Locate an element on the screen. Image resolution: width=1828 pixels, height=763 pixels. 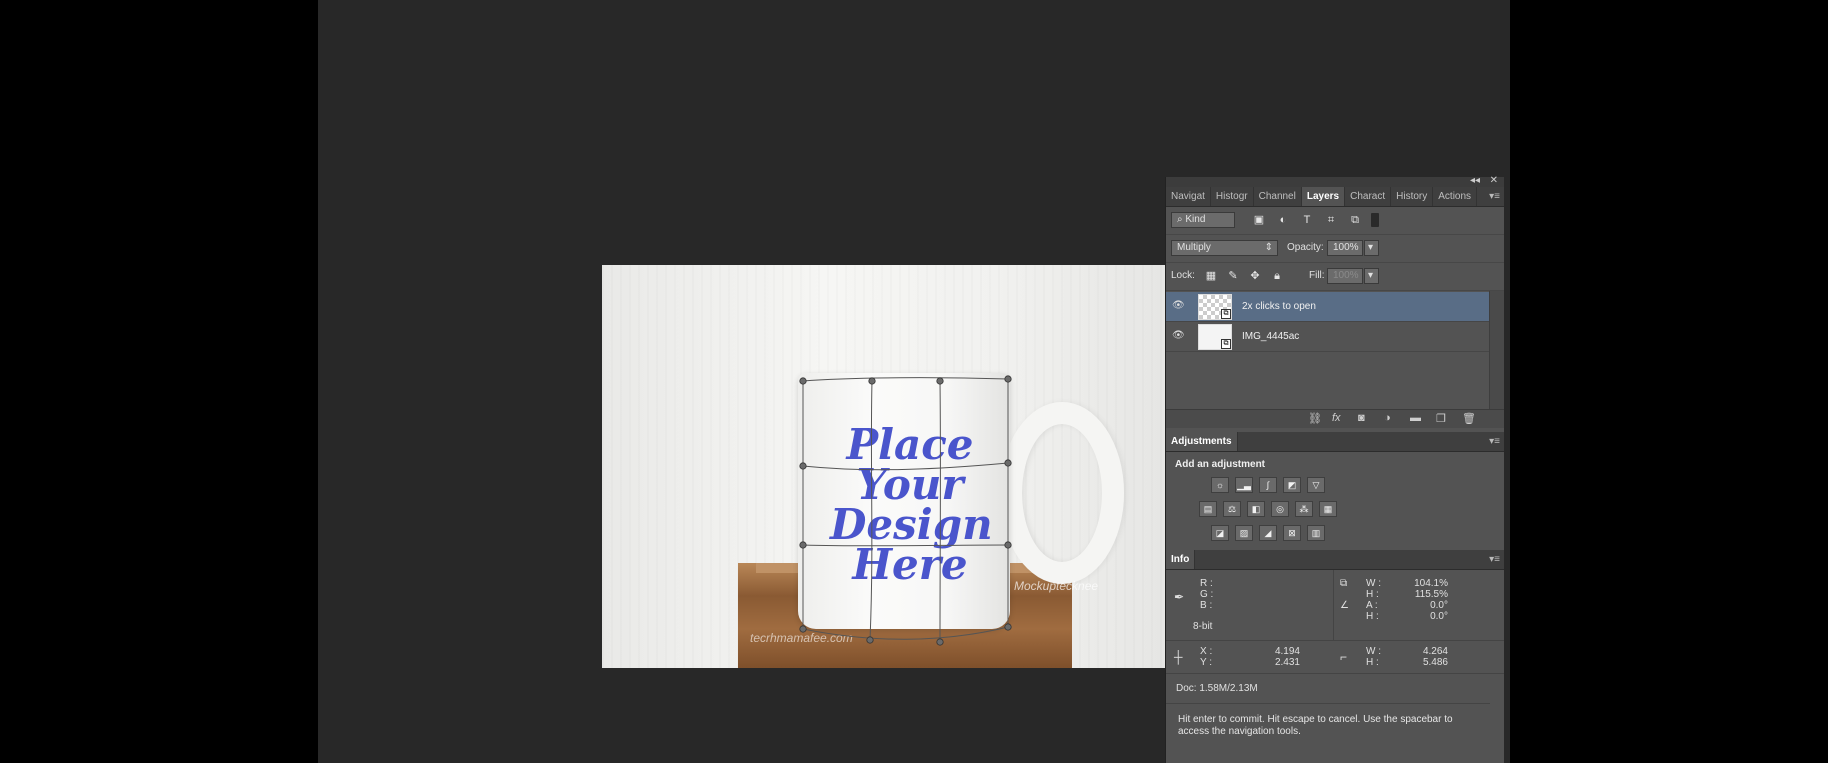
tab-channels: Channel is located at coordinates (1278, 196).